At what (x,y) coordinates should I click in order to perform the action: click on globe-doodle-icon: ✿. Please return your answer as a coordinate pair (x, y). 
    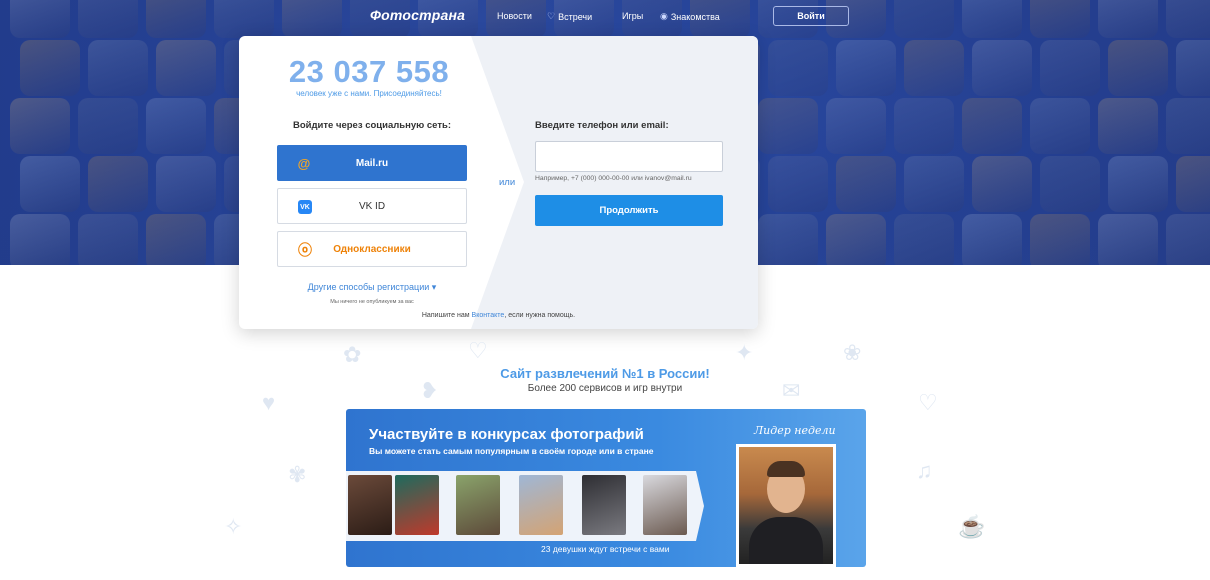
    Looking at the image, I should click on (352, 354).